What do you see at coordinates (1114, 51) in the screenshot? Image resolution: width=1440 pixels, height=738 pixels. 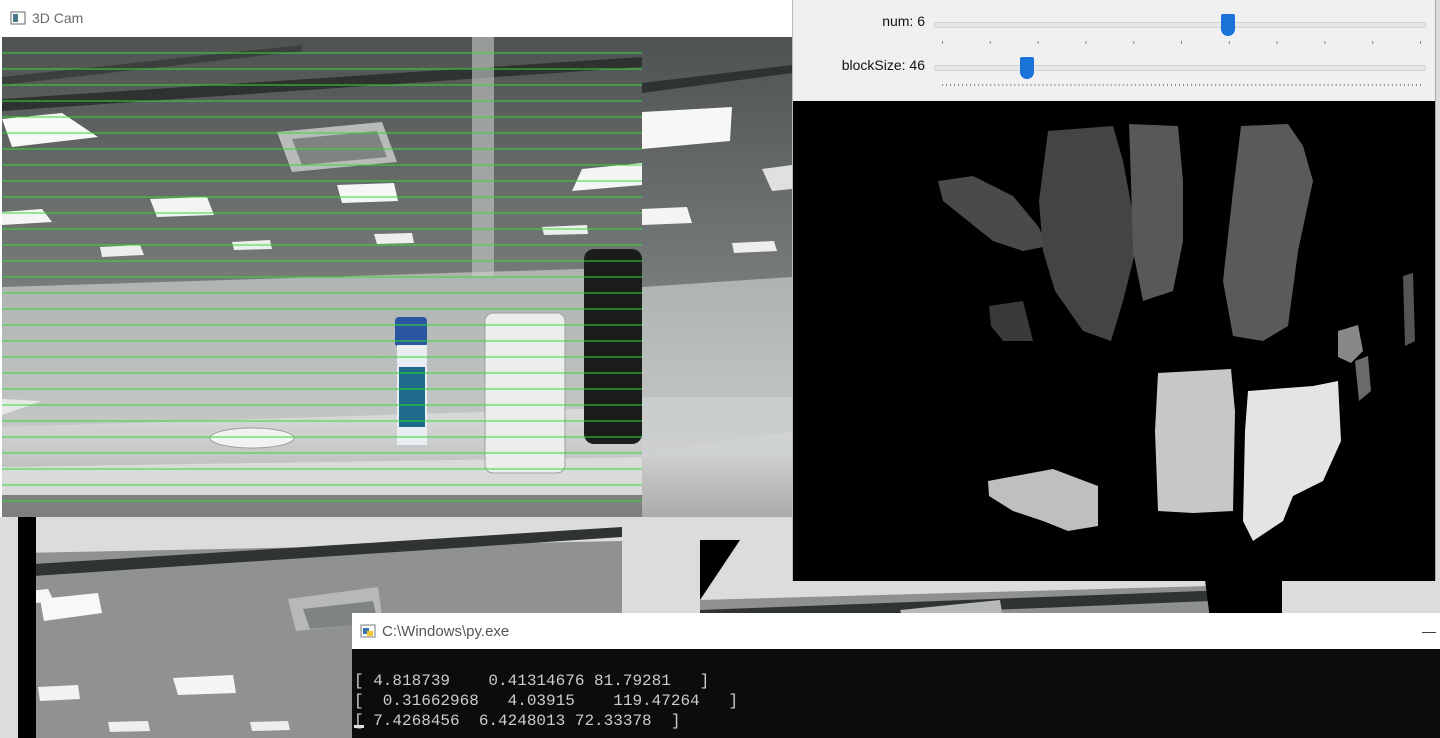 I see `trackbar-panel: num: 6 blockSize: 46` at bounding box center [1114, 51].